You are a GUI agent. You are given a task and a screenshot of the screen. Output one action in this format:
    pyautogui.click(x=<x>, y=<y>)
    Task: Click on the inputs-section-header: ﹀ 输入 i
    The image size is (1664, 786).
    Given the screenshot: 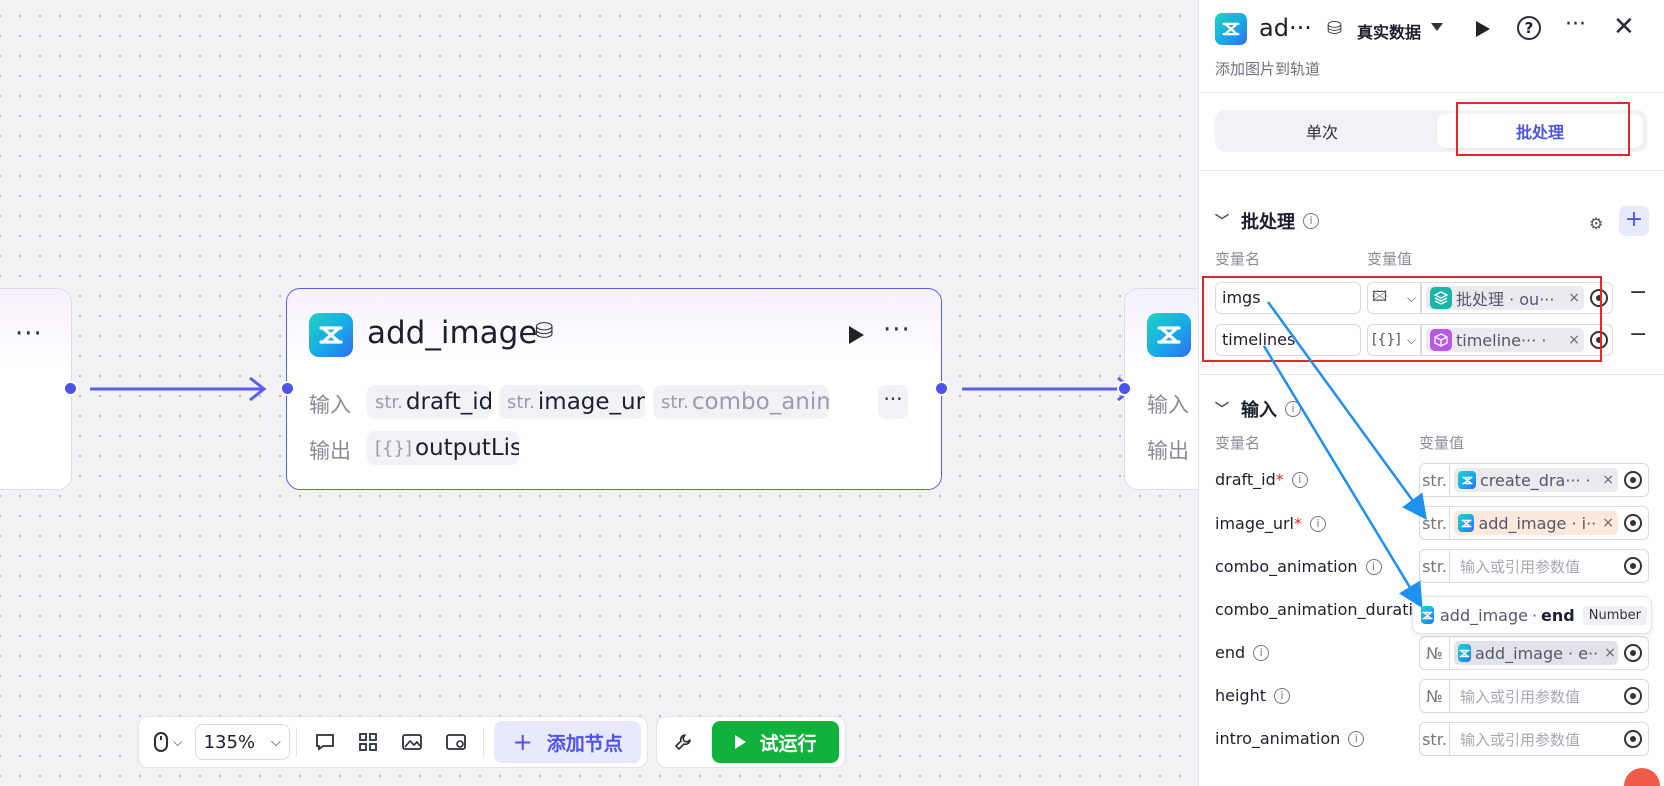 What is the action you would take?
    pyautogui.click(x=1258, y=409)
    